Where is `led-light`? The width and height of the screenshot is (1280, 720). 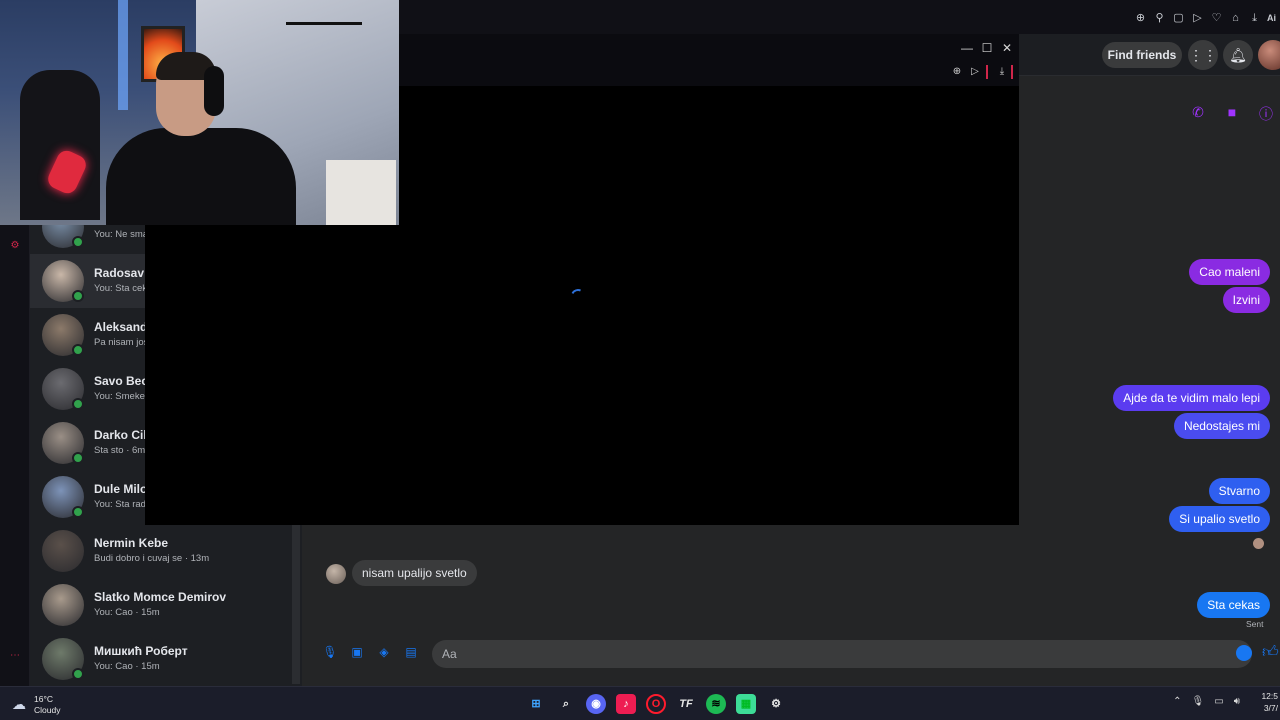
led-light is located at coordinates (123, 55).